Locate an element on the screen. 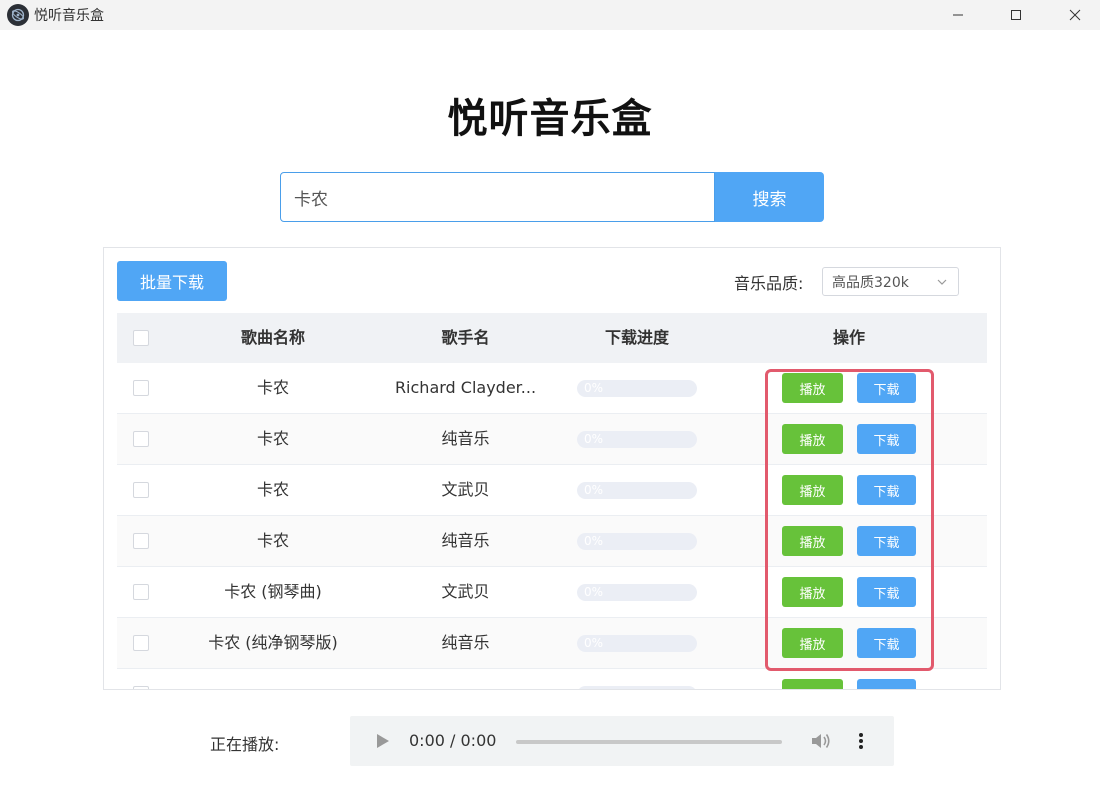  header-song-name: 歌曲名称 is located at coordinates (272, 337).